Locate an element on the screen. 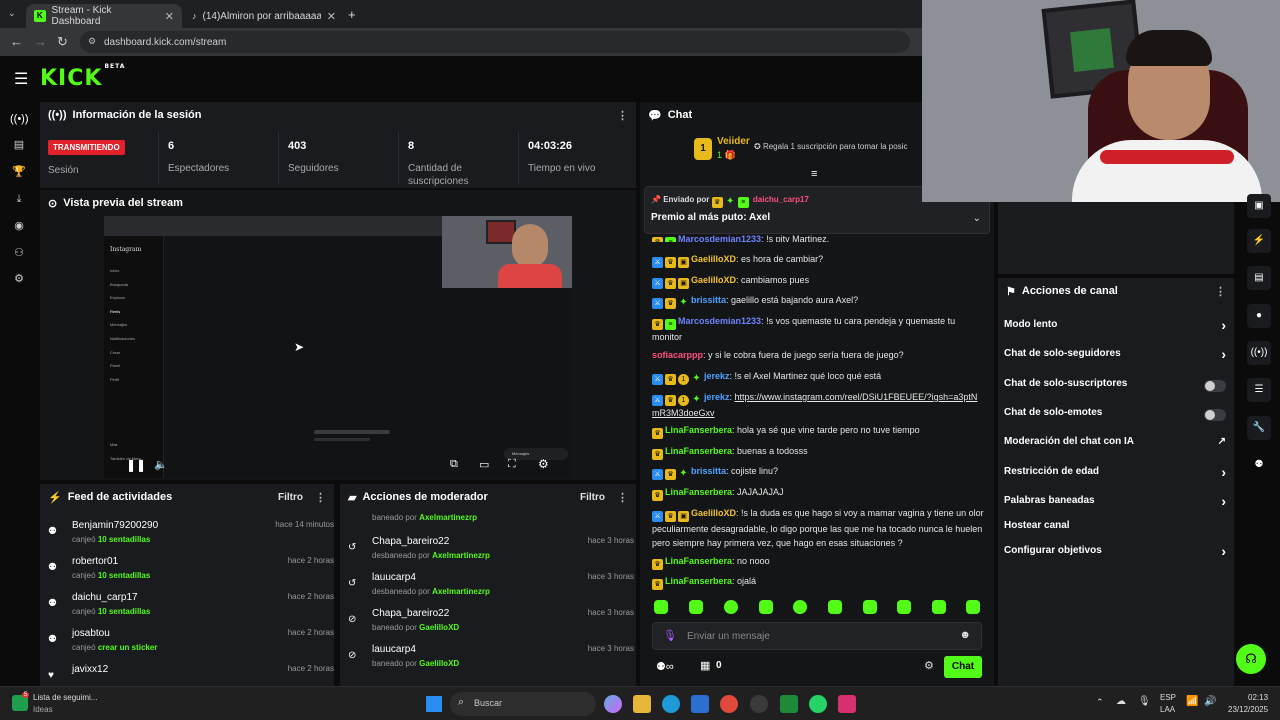 The image size is (1280, 720). chat-bubble-icon: ● is located at coordinates (1259, 316).